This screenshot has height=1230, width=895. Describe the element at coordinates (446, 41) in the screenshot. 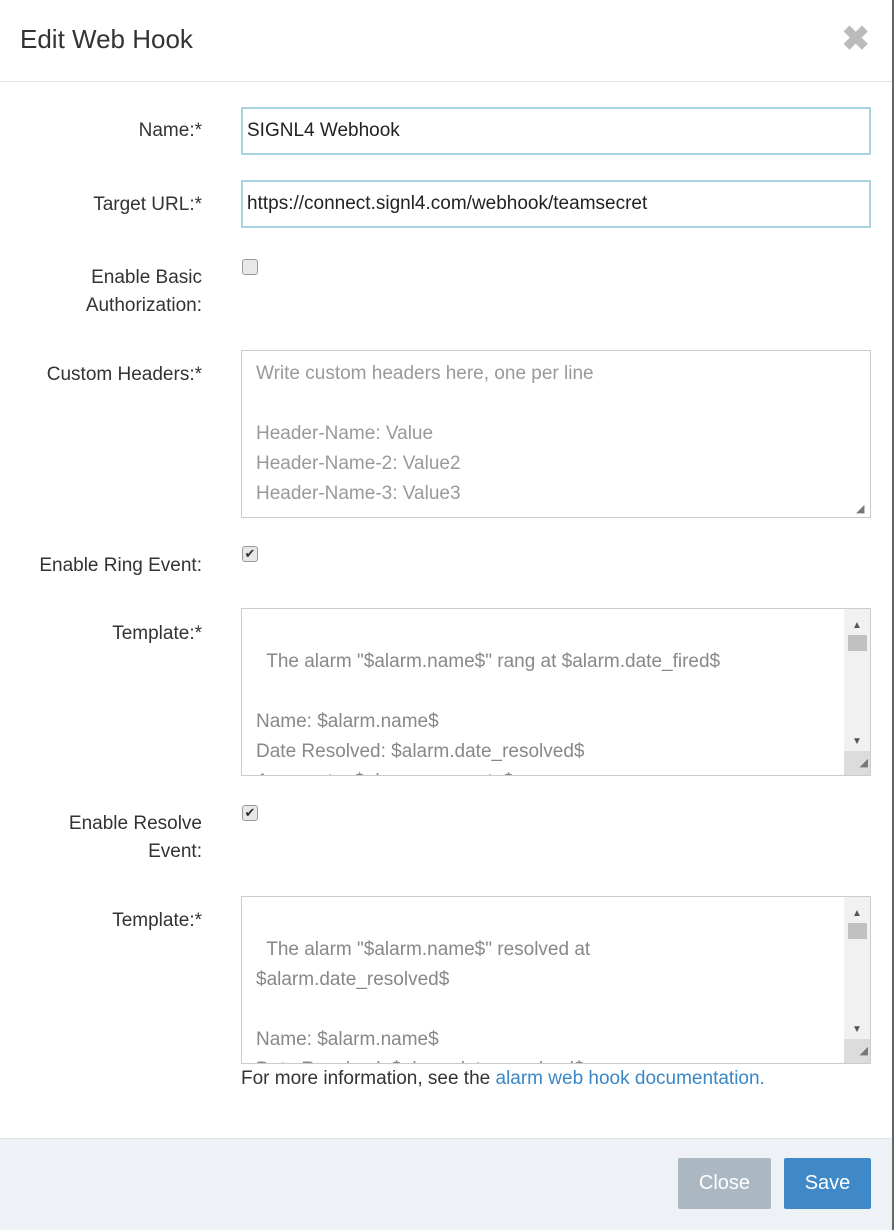

I see `dialog-header: Edit Web Hook ✖` at that location.